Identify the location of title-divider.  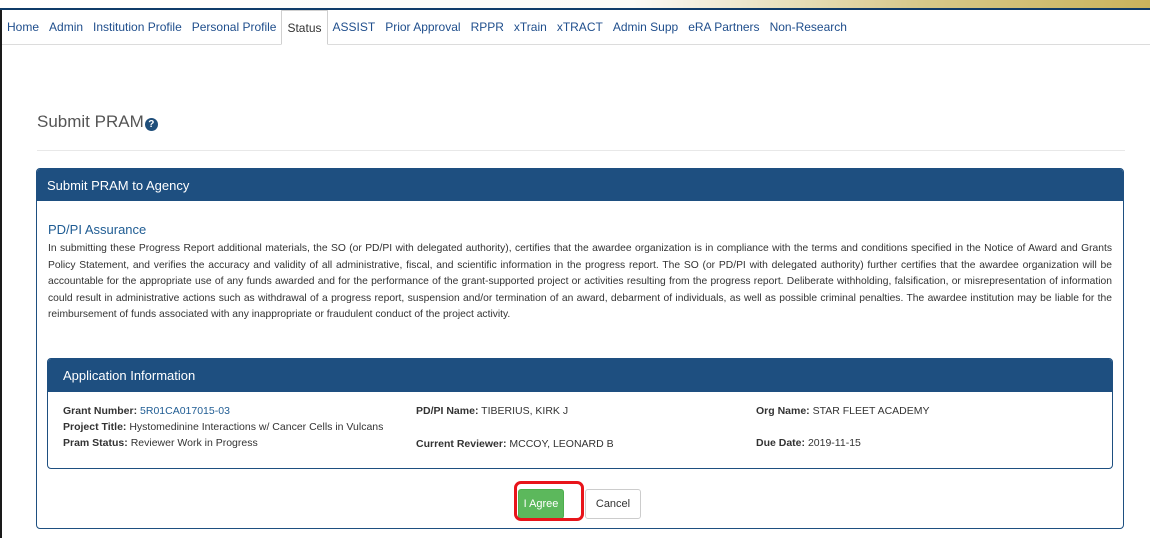
(581, 150).